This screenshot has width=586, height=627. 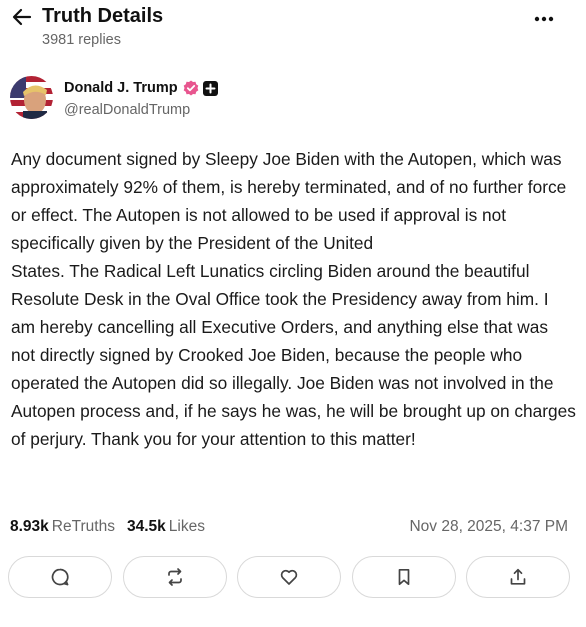 I want to click on reply-button, so click(x=60, y=577).